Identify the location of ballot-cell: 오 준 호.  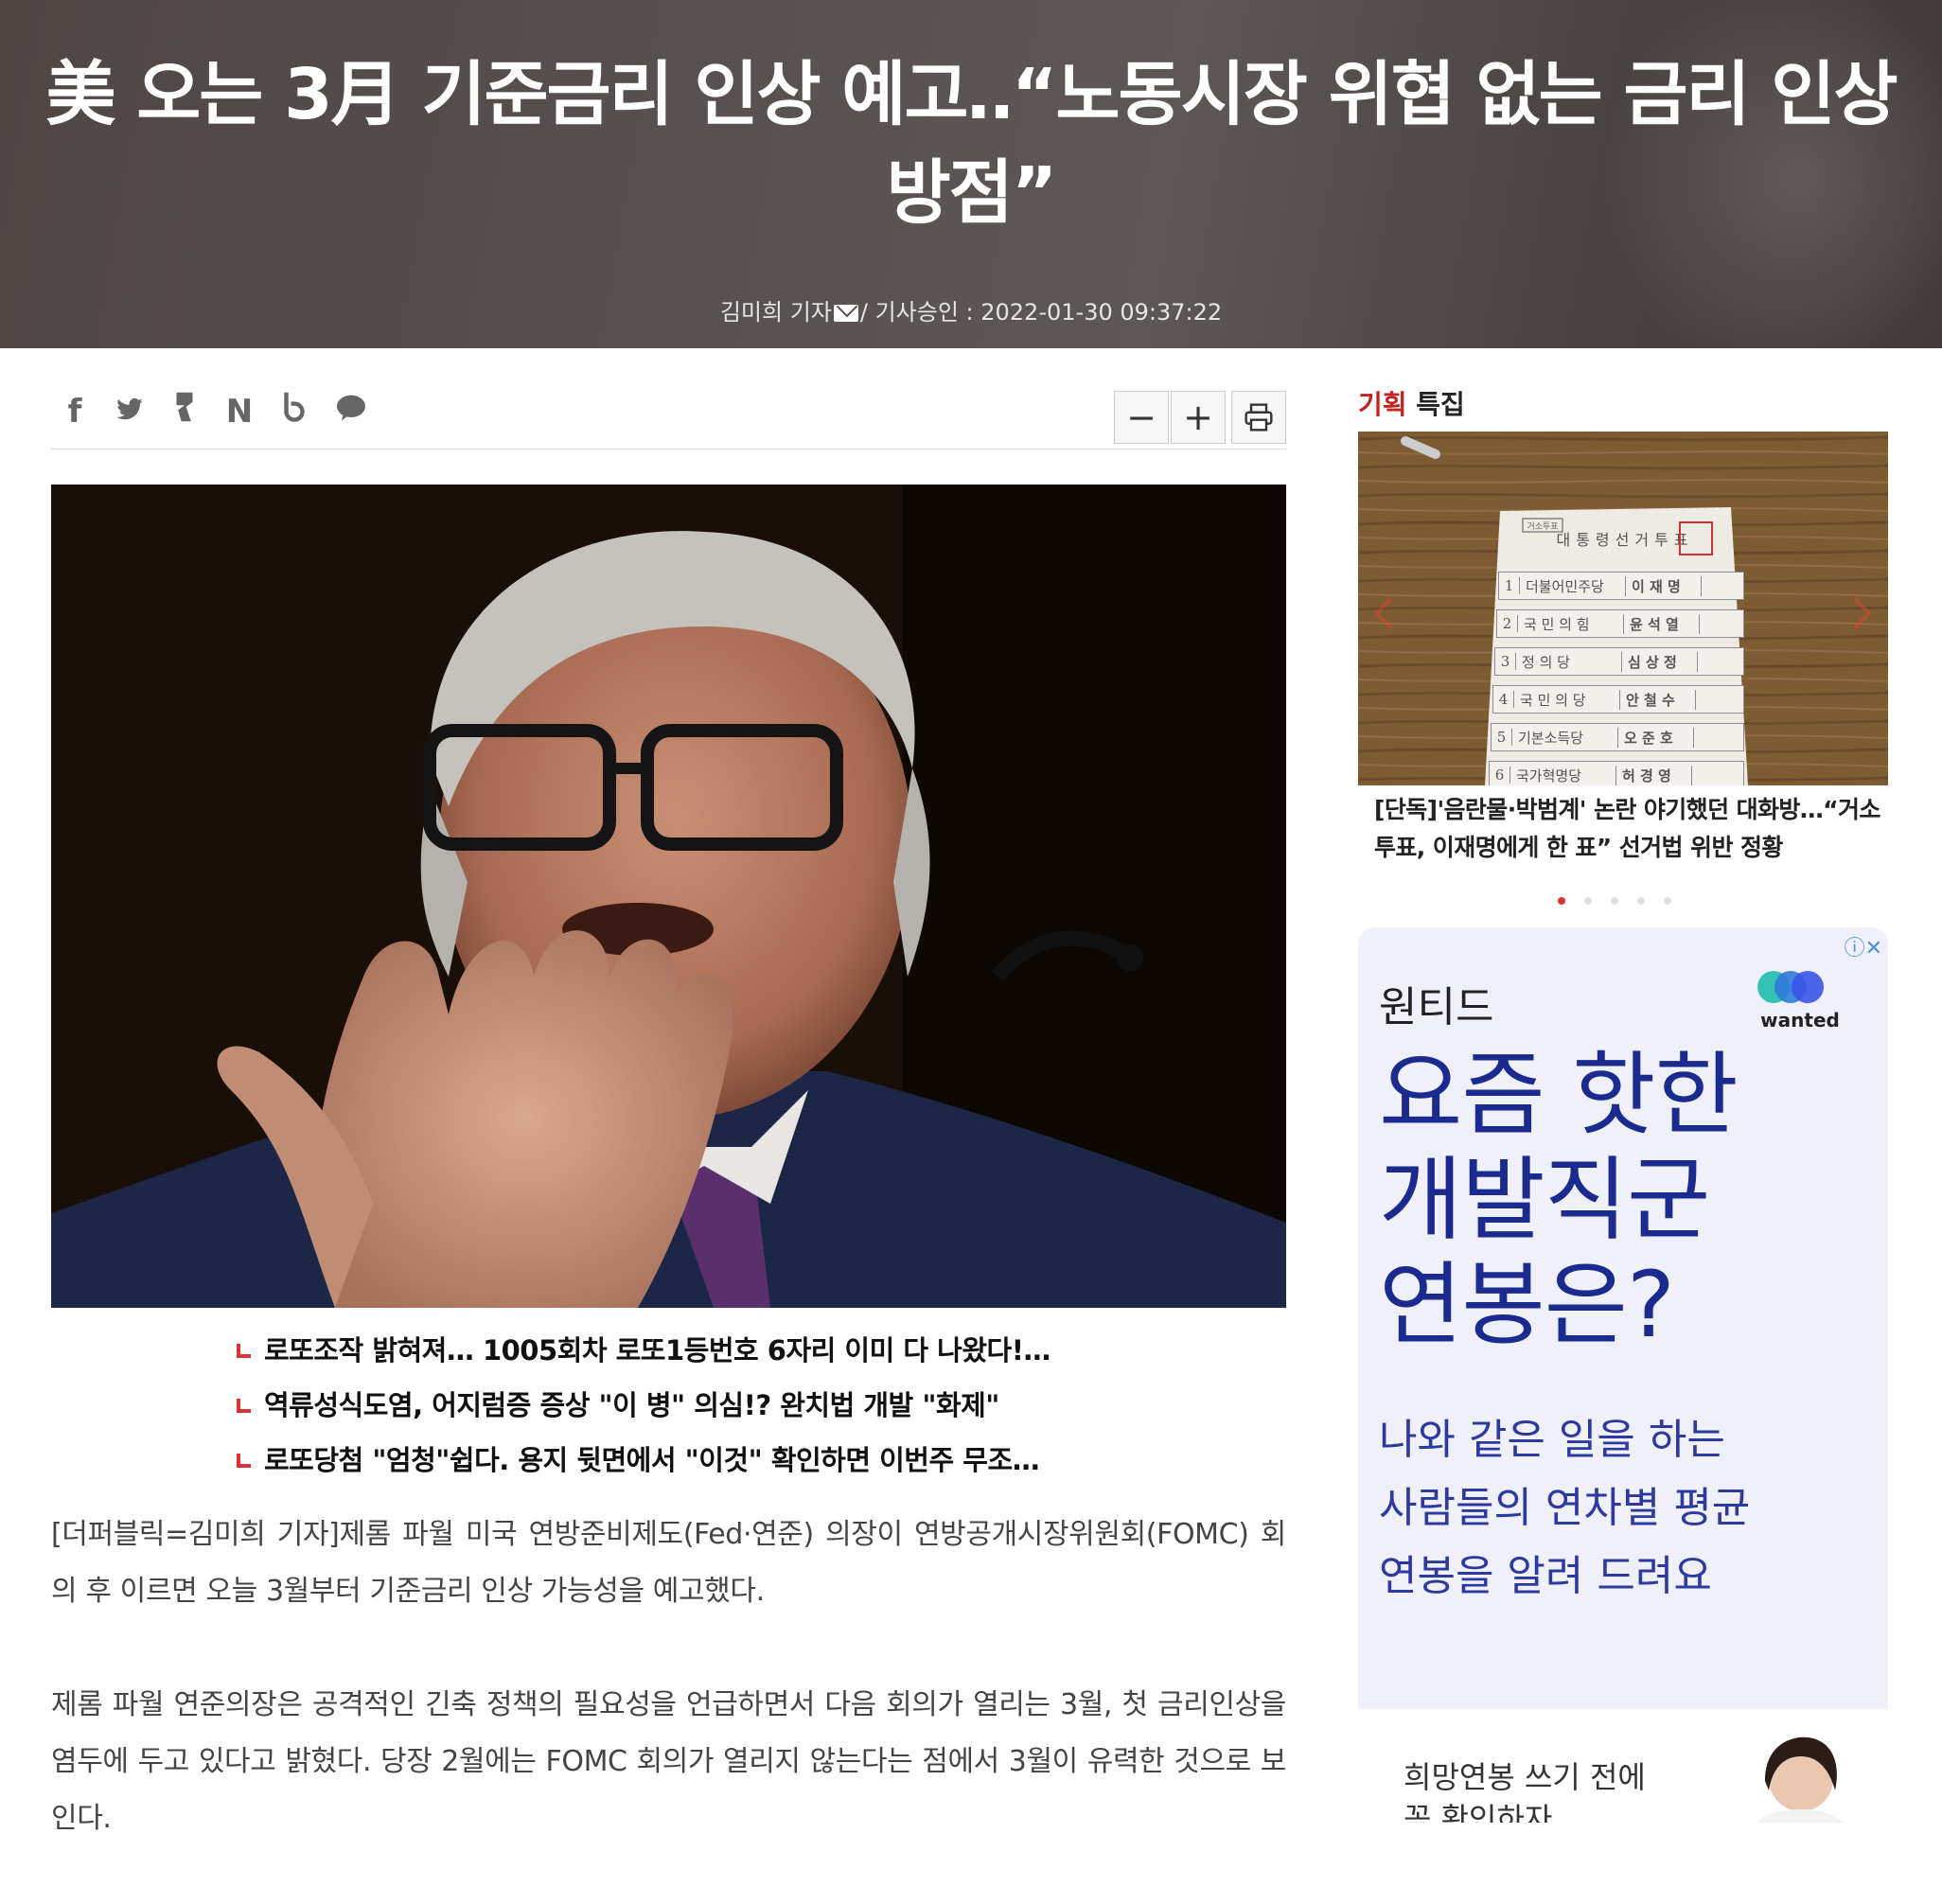
(1656, 737).